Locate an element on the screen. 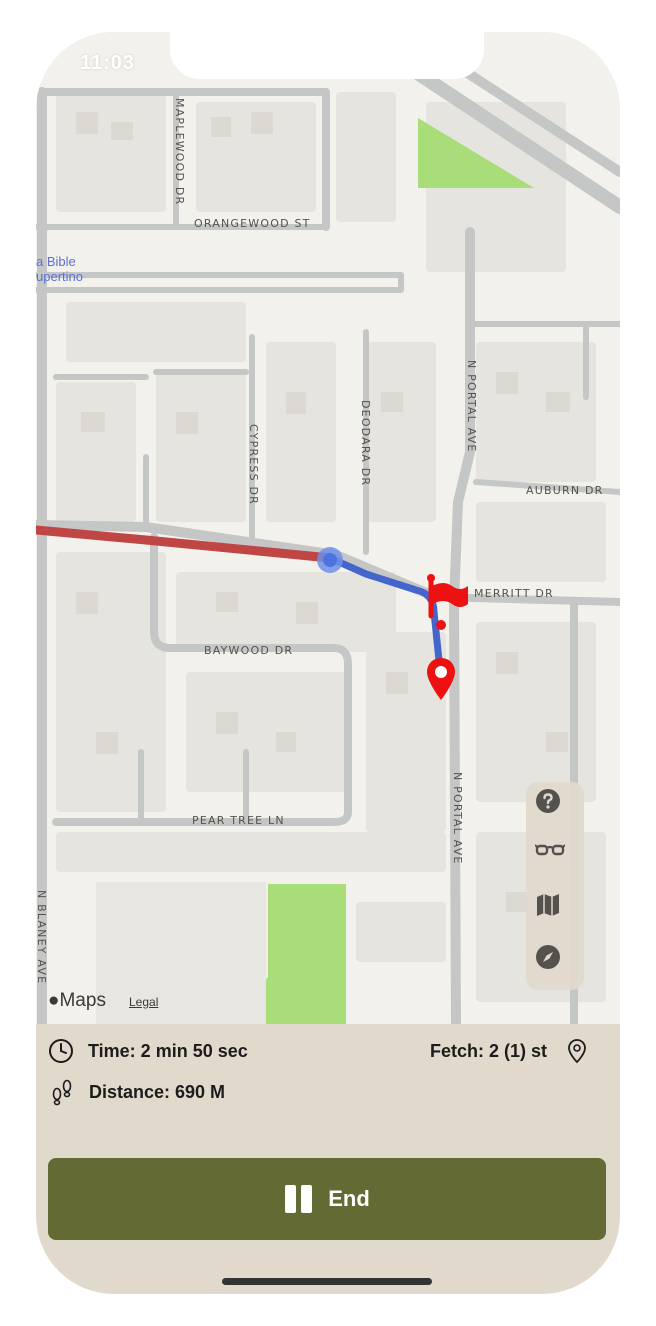 The width and height of the screenshot is (656, 1326). apple-logo-icon: ● is located at coordinates (54, 1000).